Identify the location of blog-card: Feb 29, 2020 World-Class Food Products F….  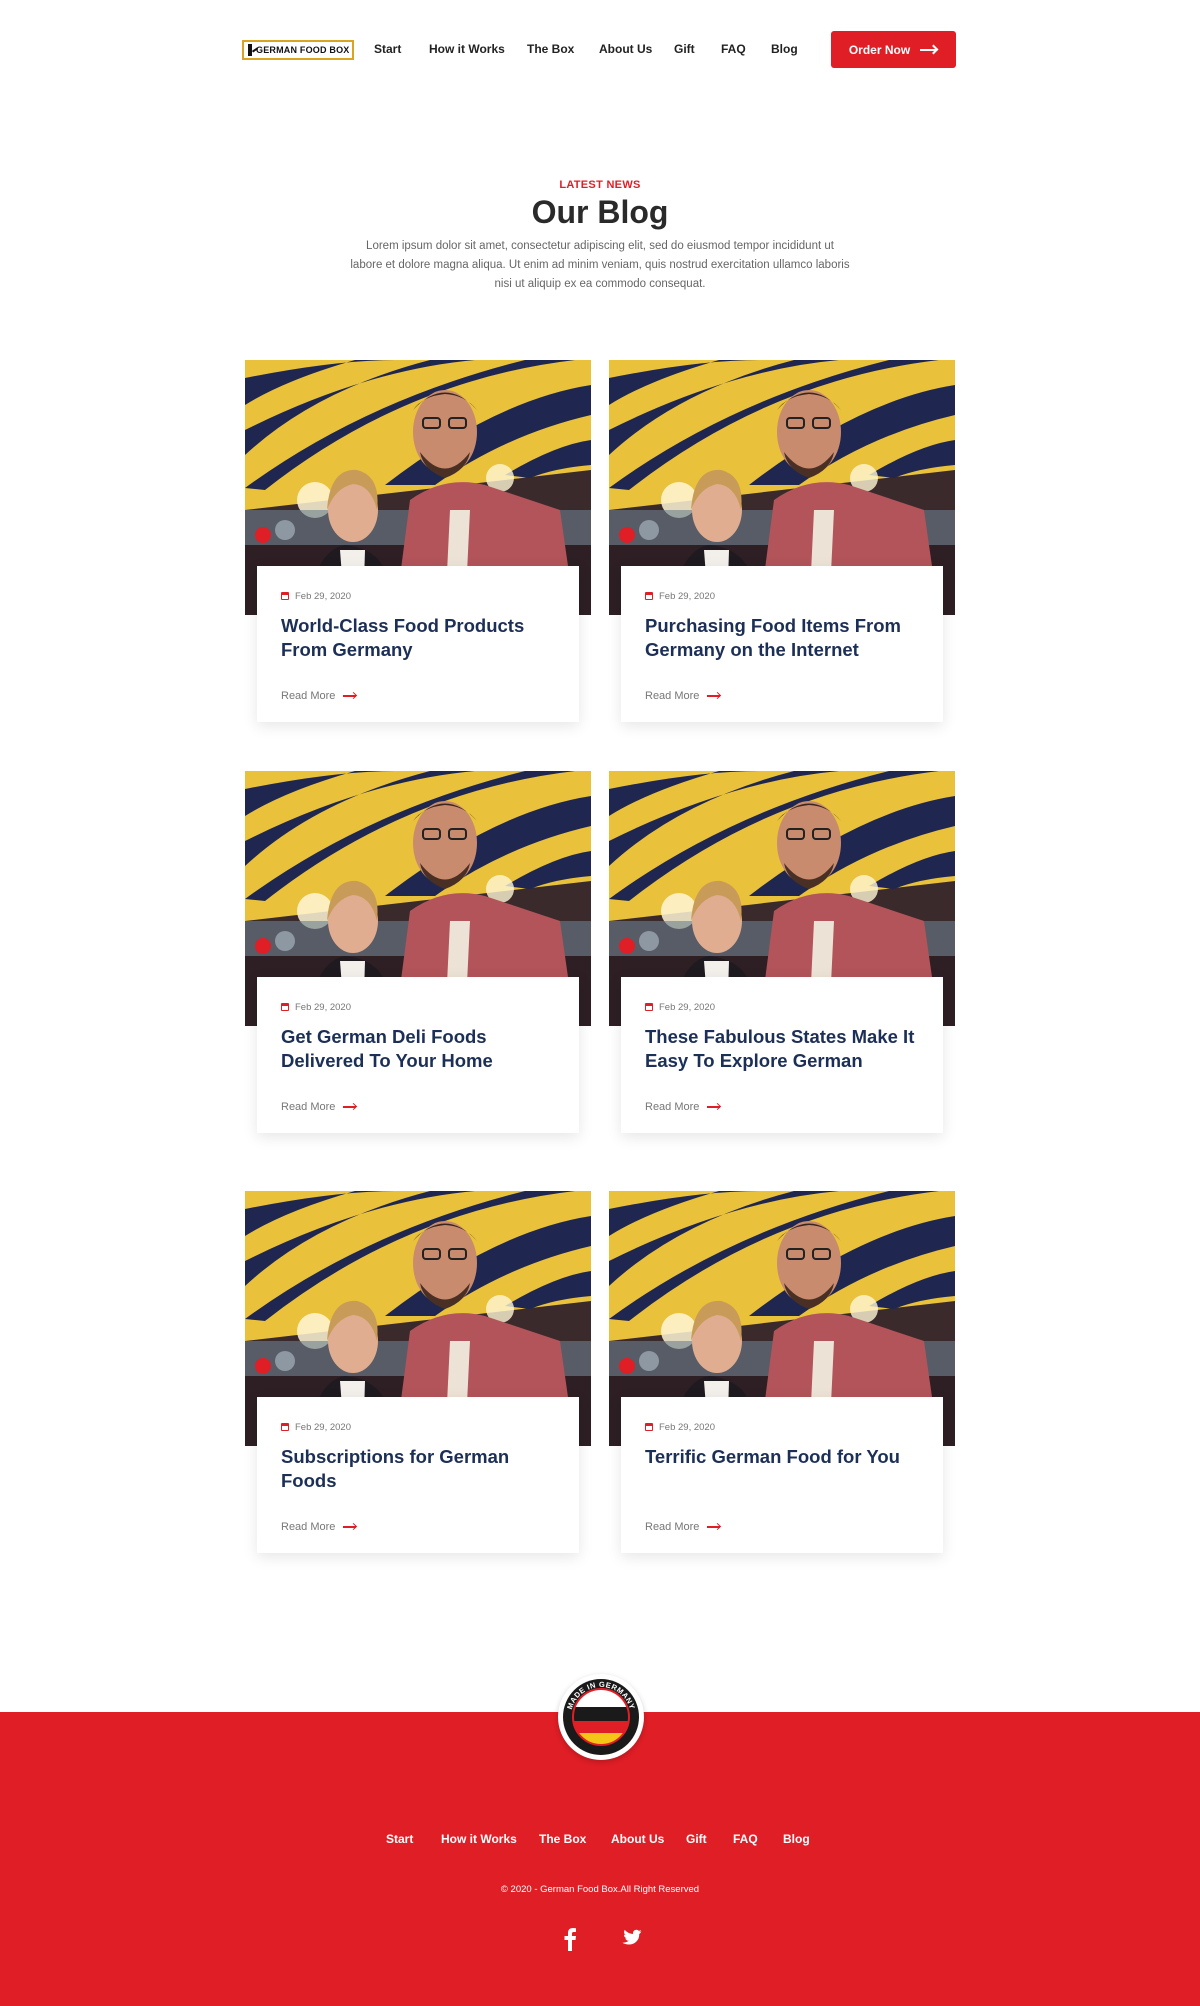
(418, 541).